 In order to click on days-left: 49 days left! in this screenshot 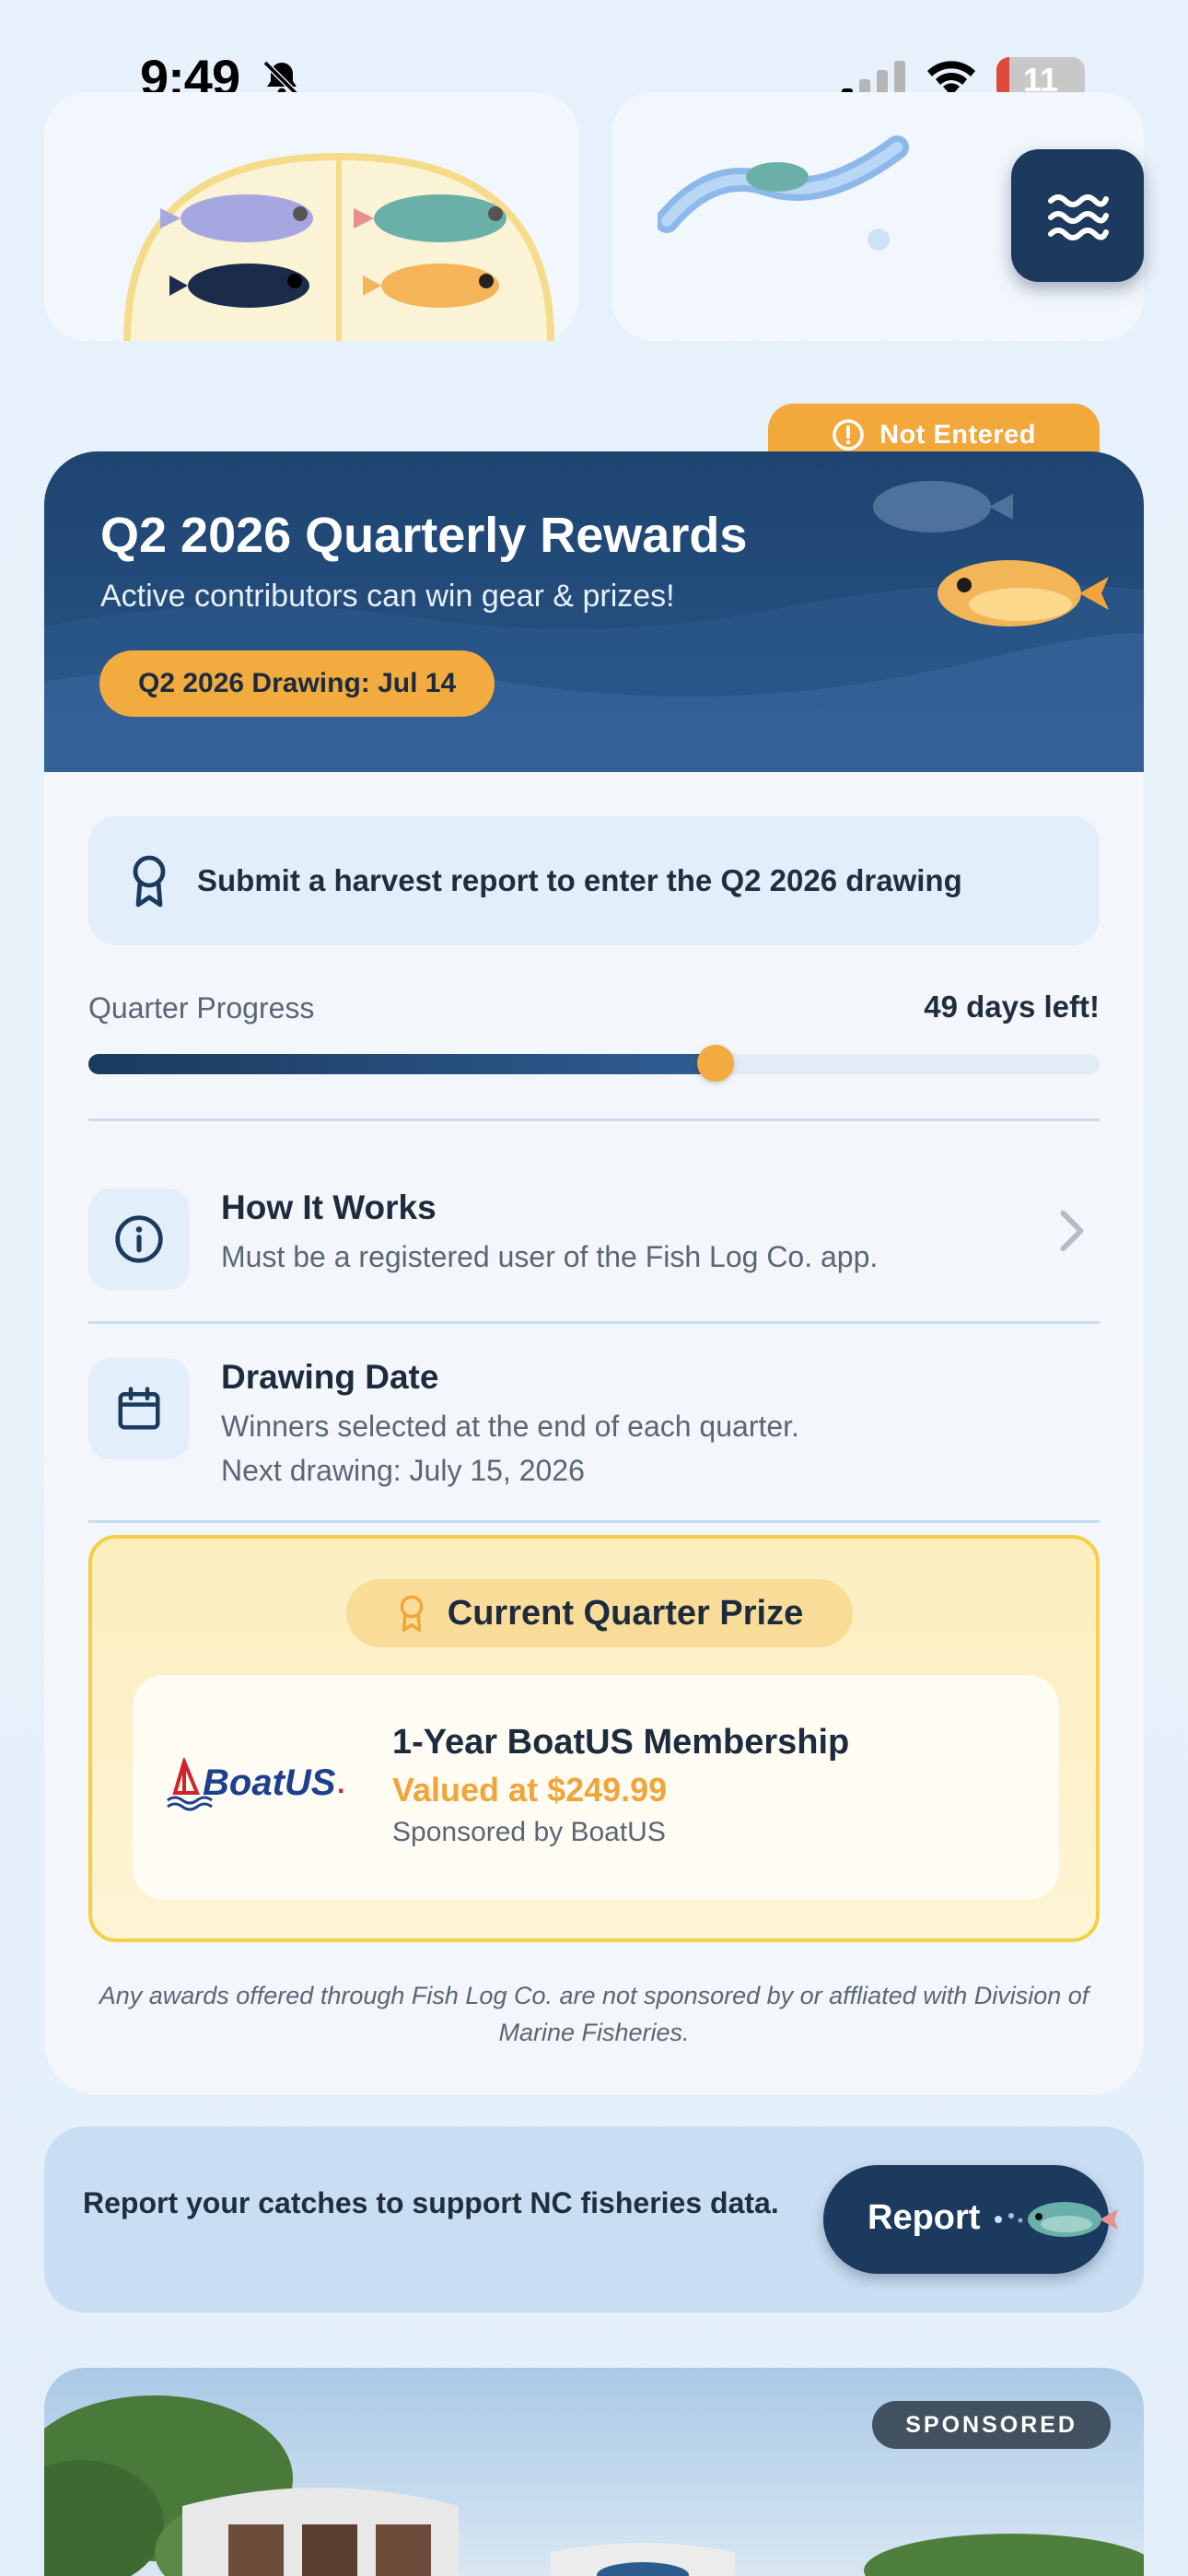, I will do `click(1012, 1006)`.